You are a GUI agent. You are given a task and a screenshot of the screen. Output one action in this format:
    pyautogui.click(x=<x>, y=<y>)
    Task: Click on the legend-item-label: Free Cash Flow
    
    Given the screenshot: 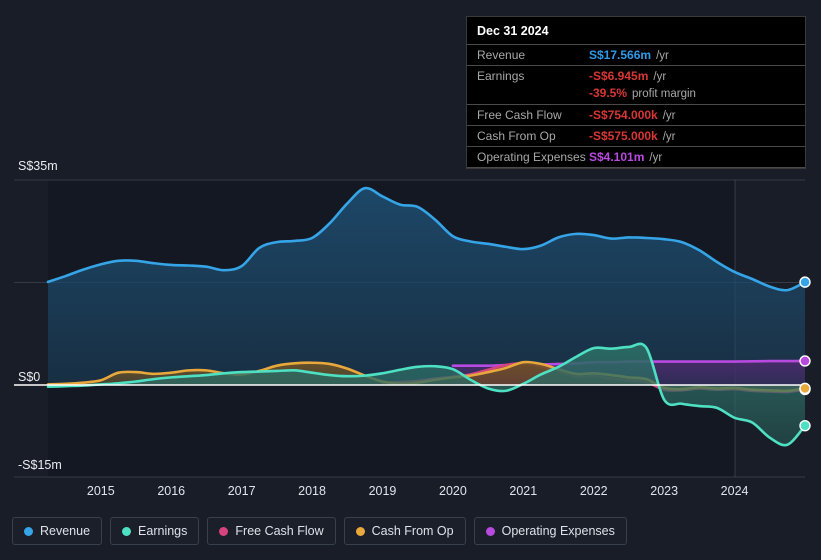 What is the action you would take?
    pyautogui.click(x=279, y=531)
    